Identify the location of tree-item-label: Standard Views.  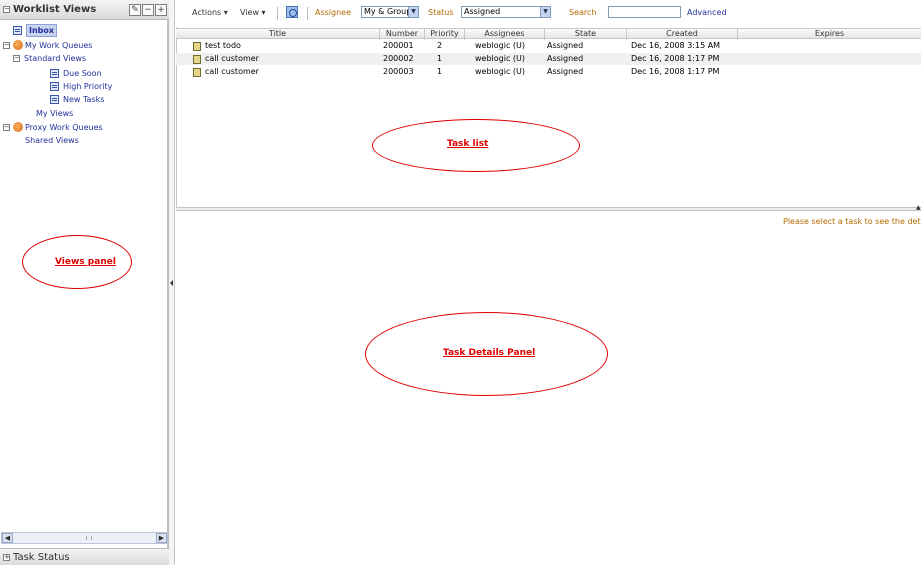
(55, 58).